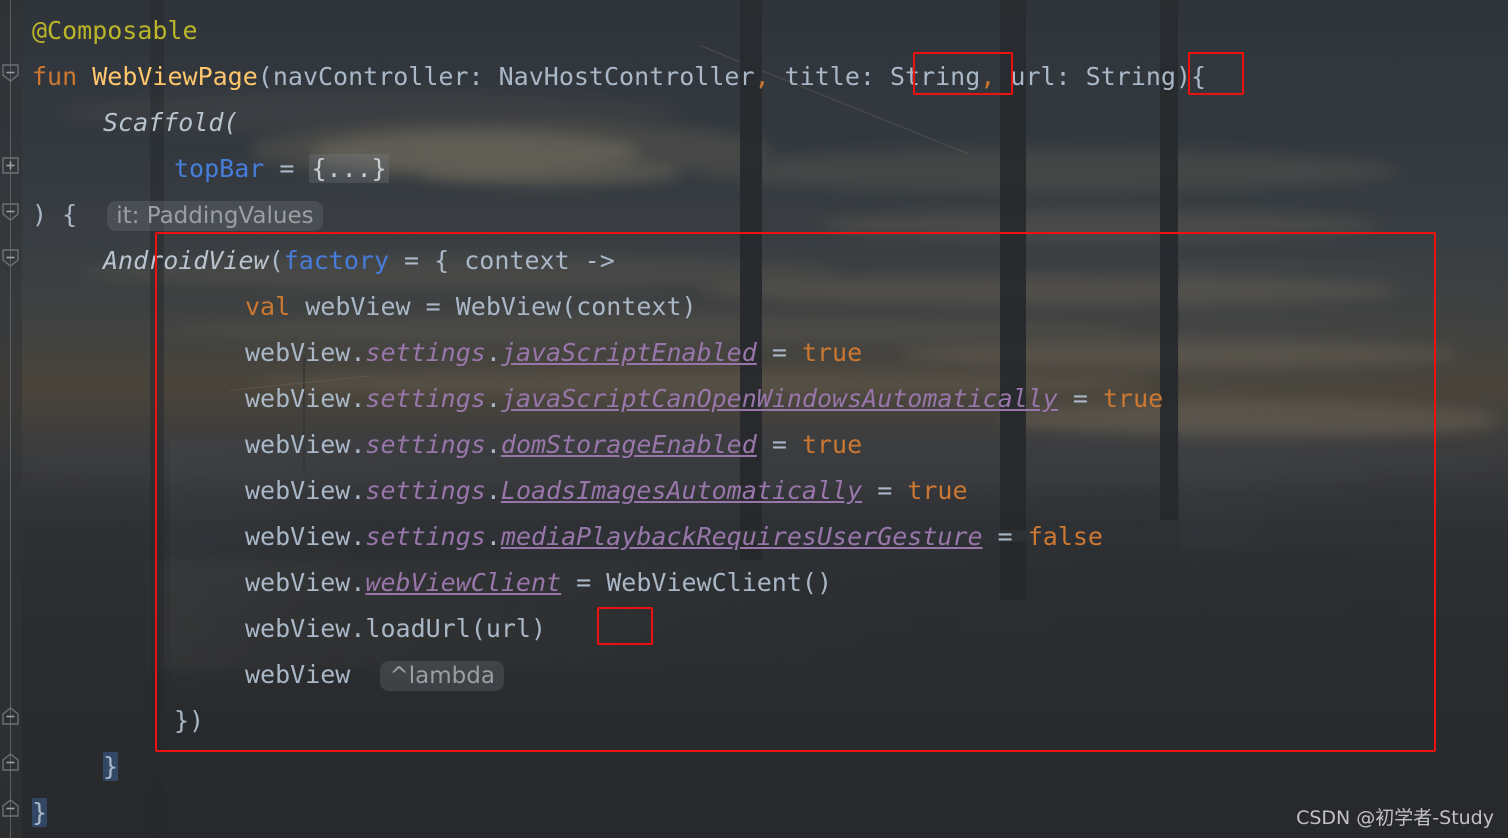 Image resolution: width=1508 pixels, height=838 pixels. Describe the element at coordinates (1395, 818) in the screenshot. I see `watermark: CSDN @初学者-Study` at that location.